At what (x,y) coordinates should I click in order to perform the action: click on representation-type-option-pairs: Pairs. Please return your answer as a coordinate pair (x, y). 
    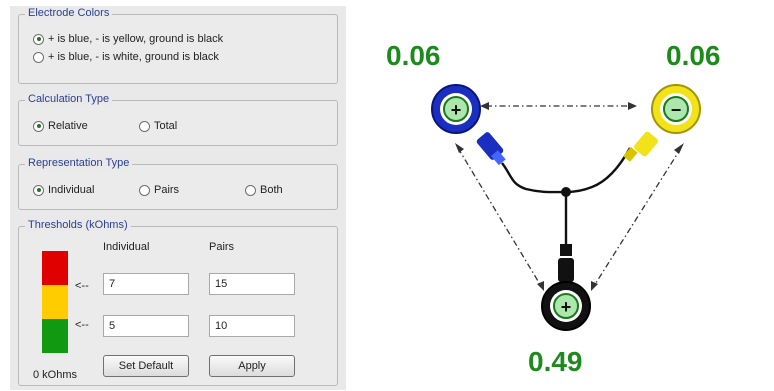
    Looking at the image, I should click on (159, 190).